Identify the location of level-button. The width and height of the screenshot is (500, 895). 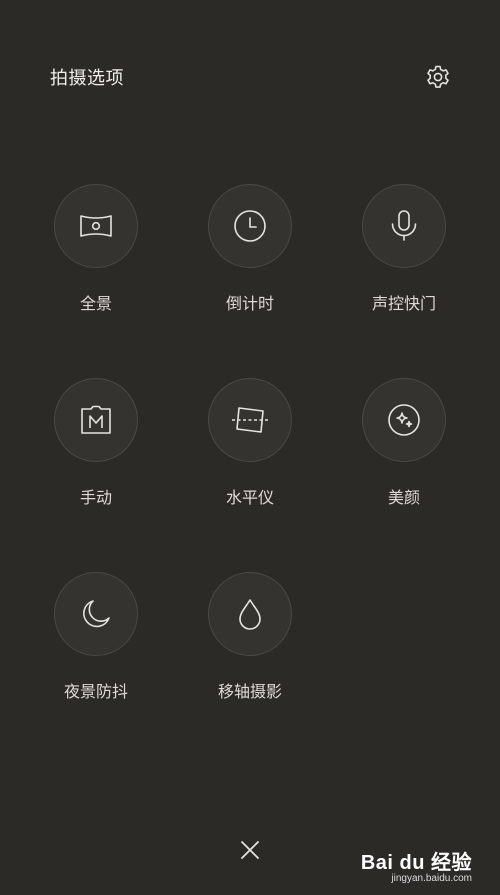
(250, 420).